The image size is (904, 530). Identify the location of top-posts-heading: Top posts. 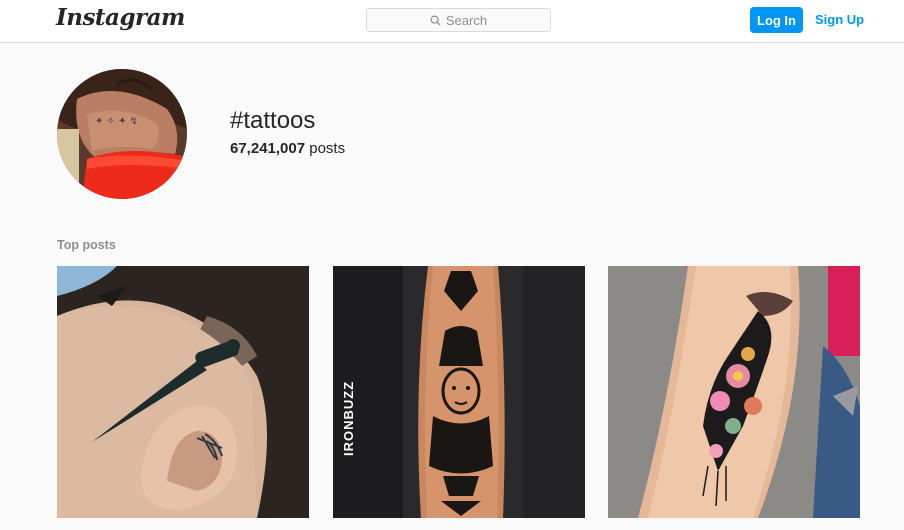
(86, 245).